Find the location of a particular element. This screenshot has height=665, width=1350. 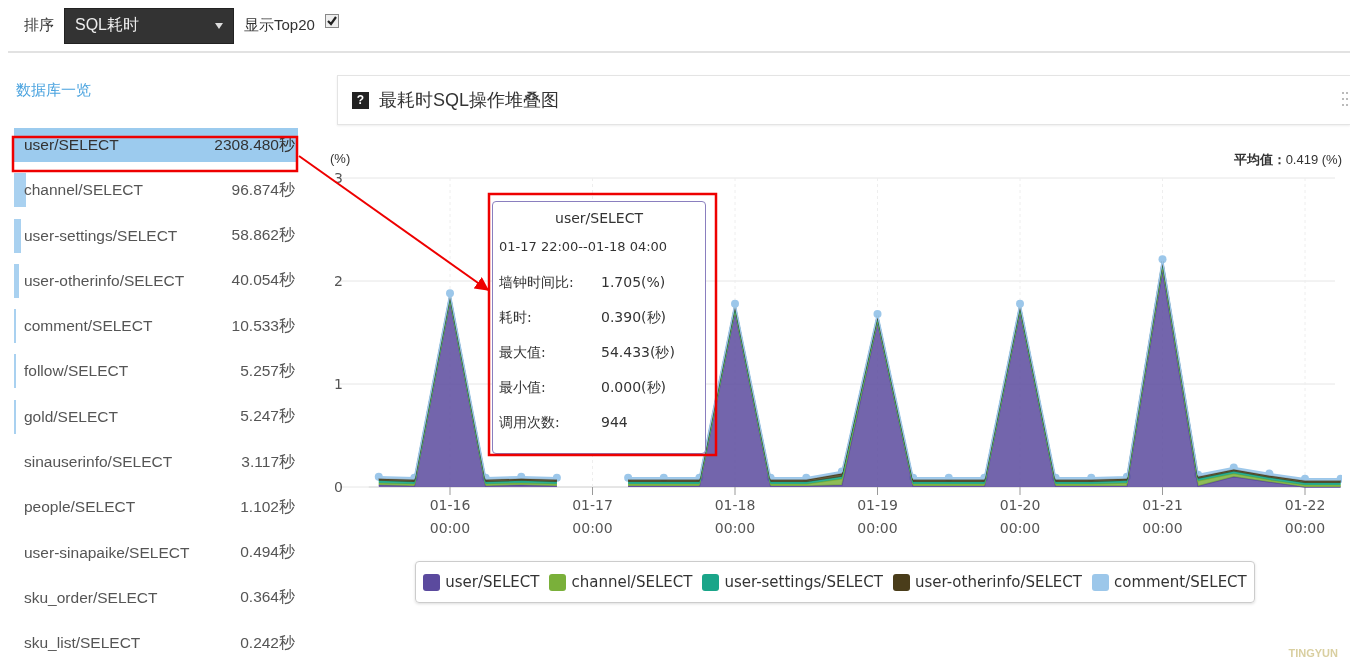

y-tick-label: 1 is located at coordinates (338, 384).